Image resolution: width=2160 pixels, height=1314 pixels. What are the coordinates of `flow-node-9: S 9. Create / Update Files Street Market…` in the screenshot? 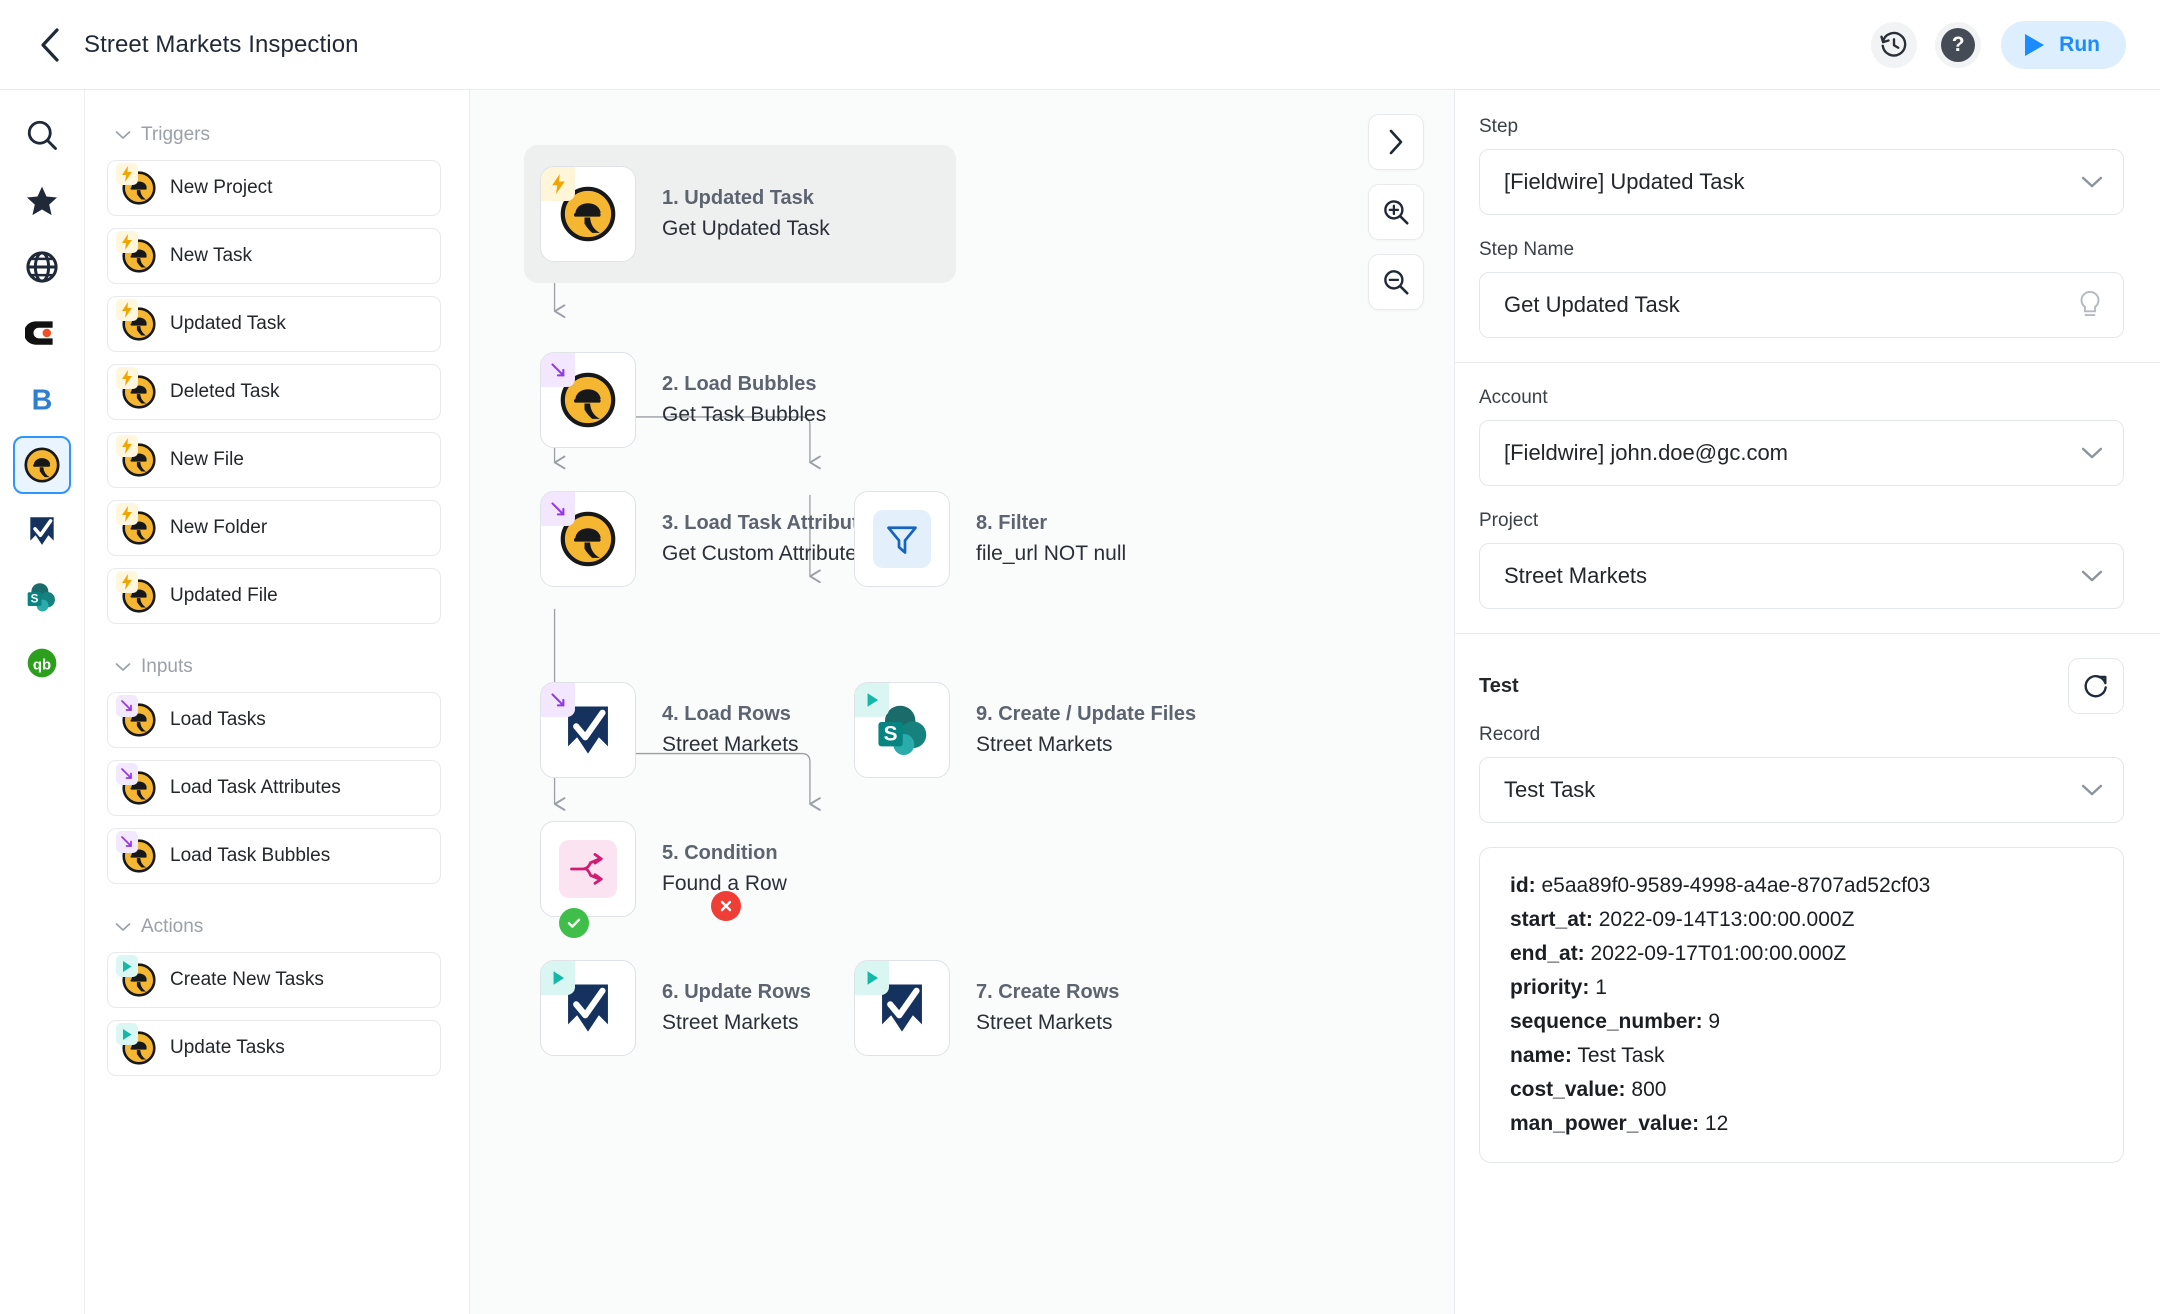 It's located at (1025, 730).